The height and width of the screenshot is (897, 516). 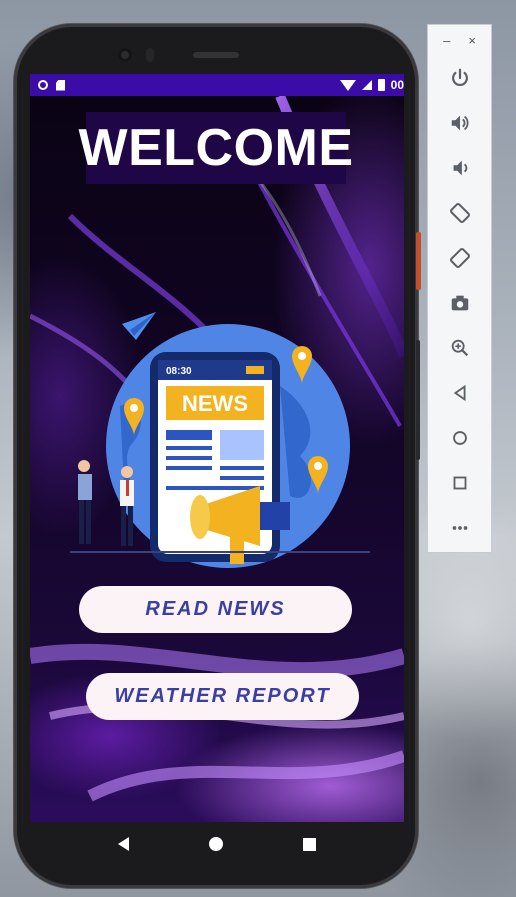 I want to click on sd-card-icon, so click(x=60, y=85).